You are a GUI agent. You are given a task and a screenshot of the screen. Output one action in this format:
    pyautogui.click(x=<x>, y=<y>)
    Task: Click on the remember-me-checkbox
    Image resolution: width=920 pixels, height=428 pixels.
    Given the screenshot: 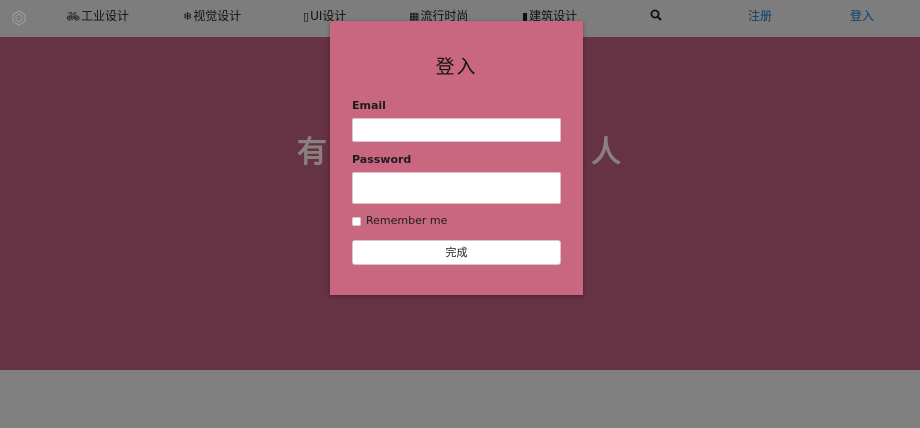 What is the action you would take?
    pyautogui.click(x=356, y=221)
    